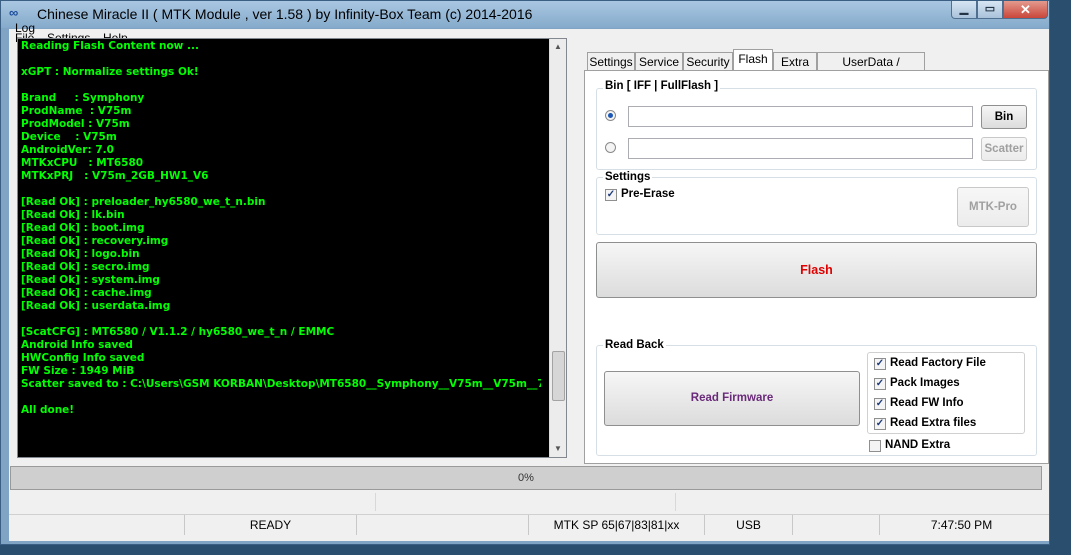 The image size is (1071, 555). I want to click on log-scrollbar: ▲ ▼, so click(557, 248).